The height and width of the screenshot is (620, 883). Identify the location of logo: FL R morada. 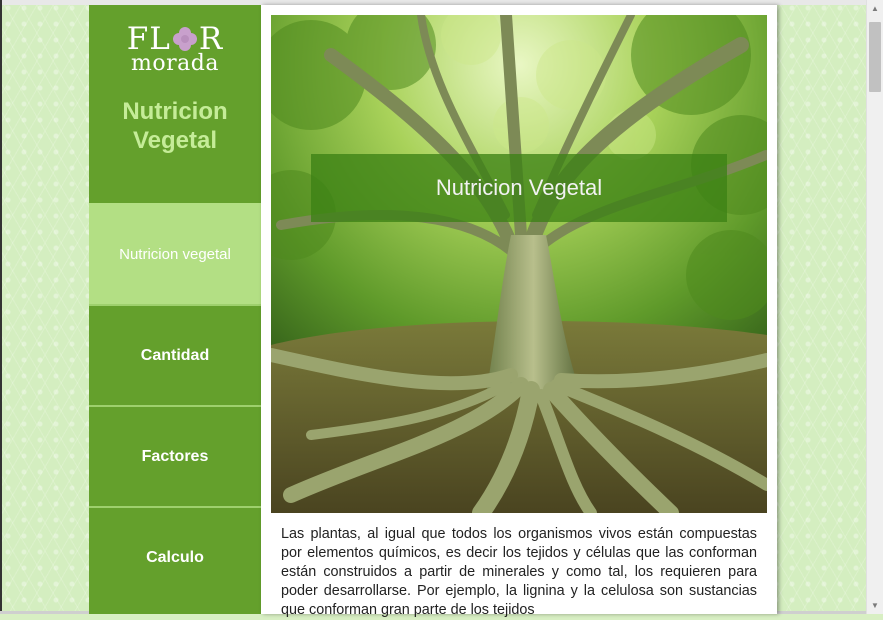
(175, 49).